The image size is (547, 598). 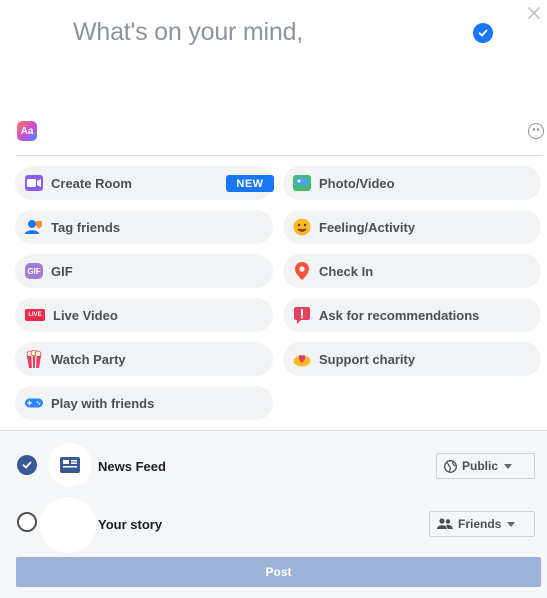 I want to click on photo-video-option: Photo/Video, so click(x=412, y=183).